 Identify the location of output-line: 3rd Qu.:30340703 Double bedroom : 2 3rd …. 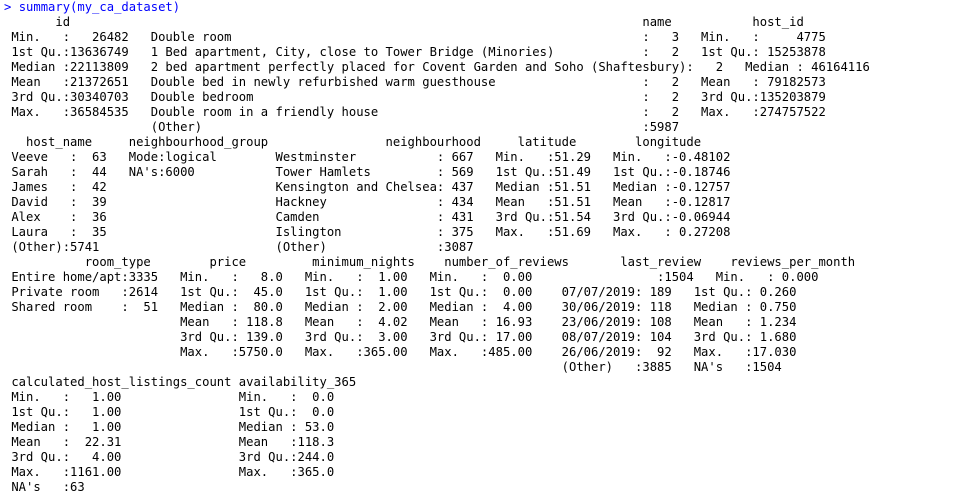
(422, 97).